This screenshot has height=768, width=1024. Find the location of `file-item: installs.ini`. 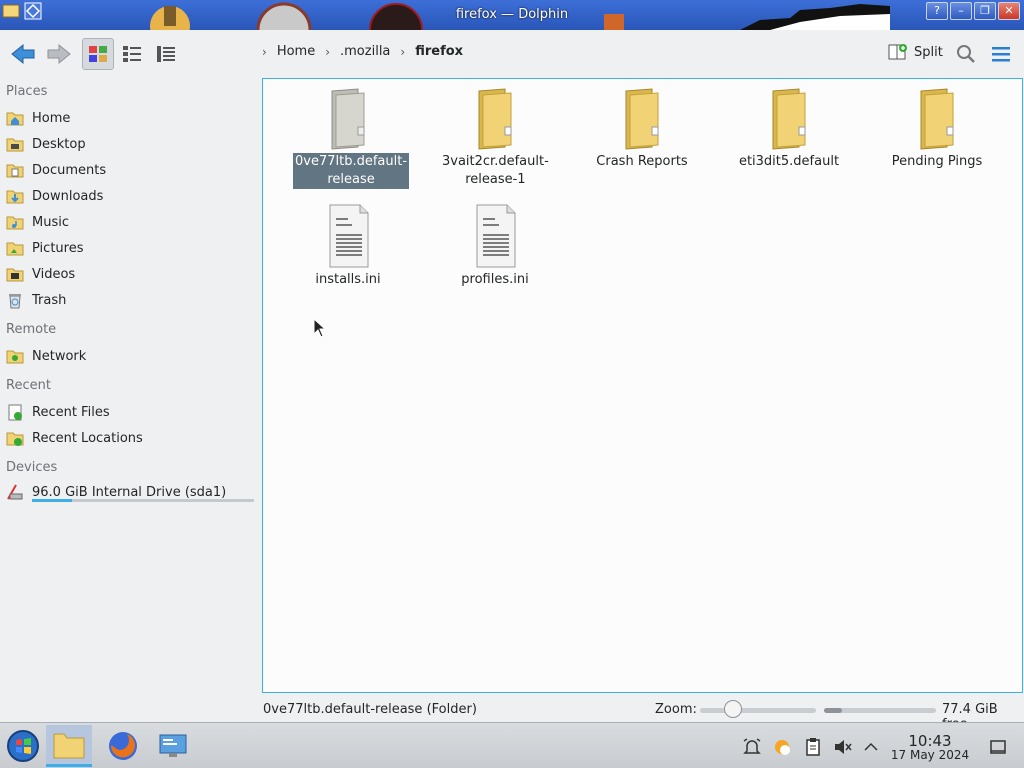

file-item: installs.ini is located at coordinates (348, 246).